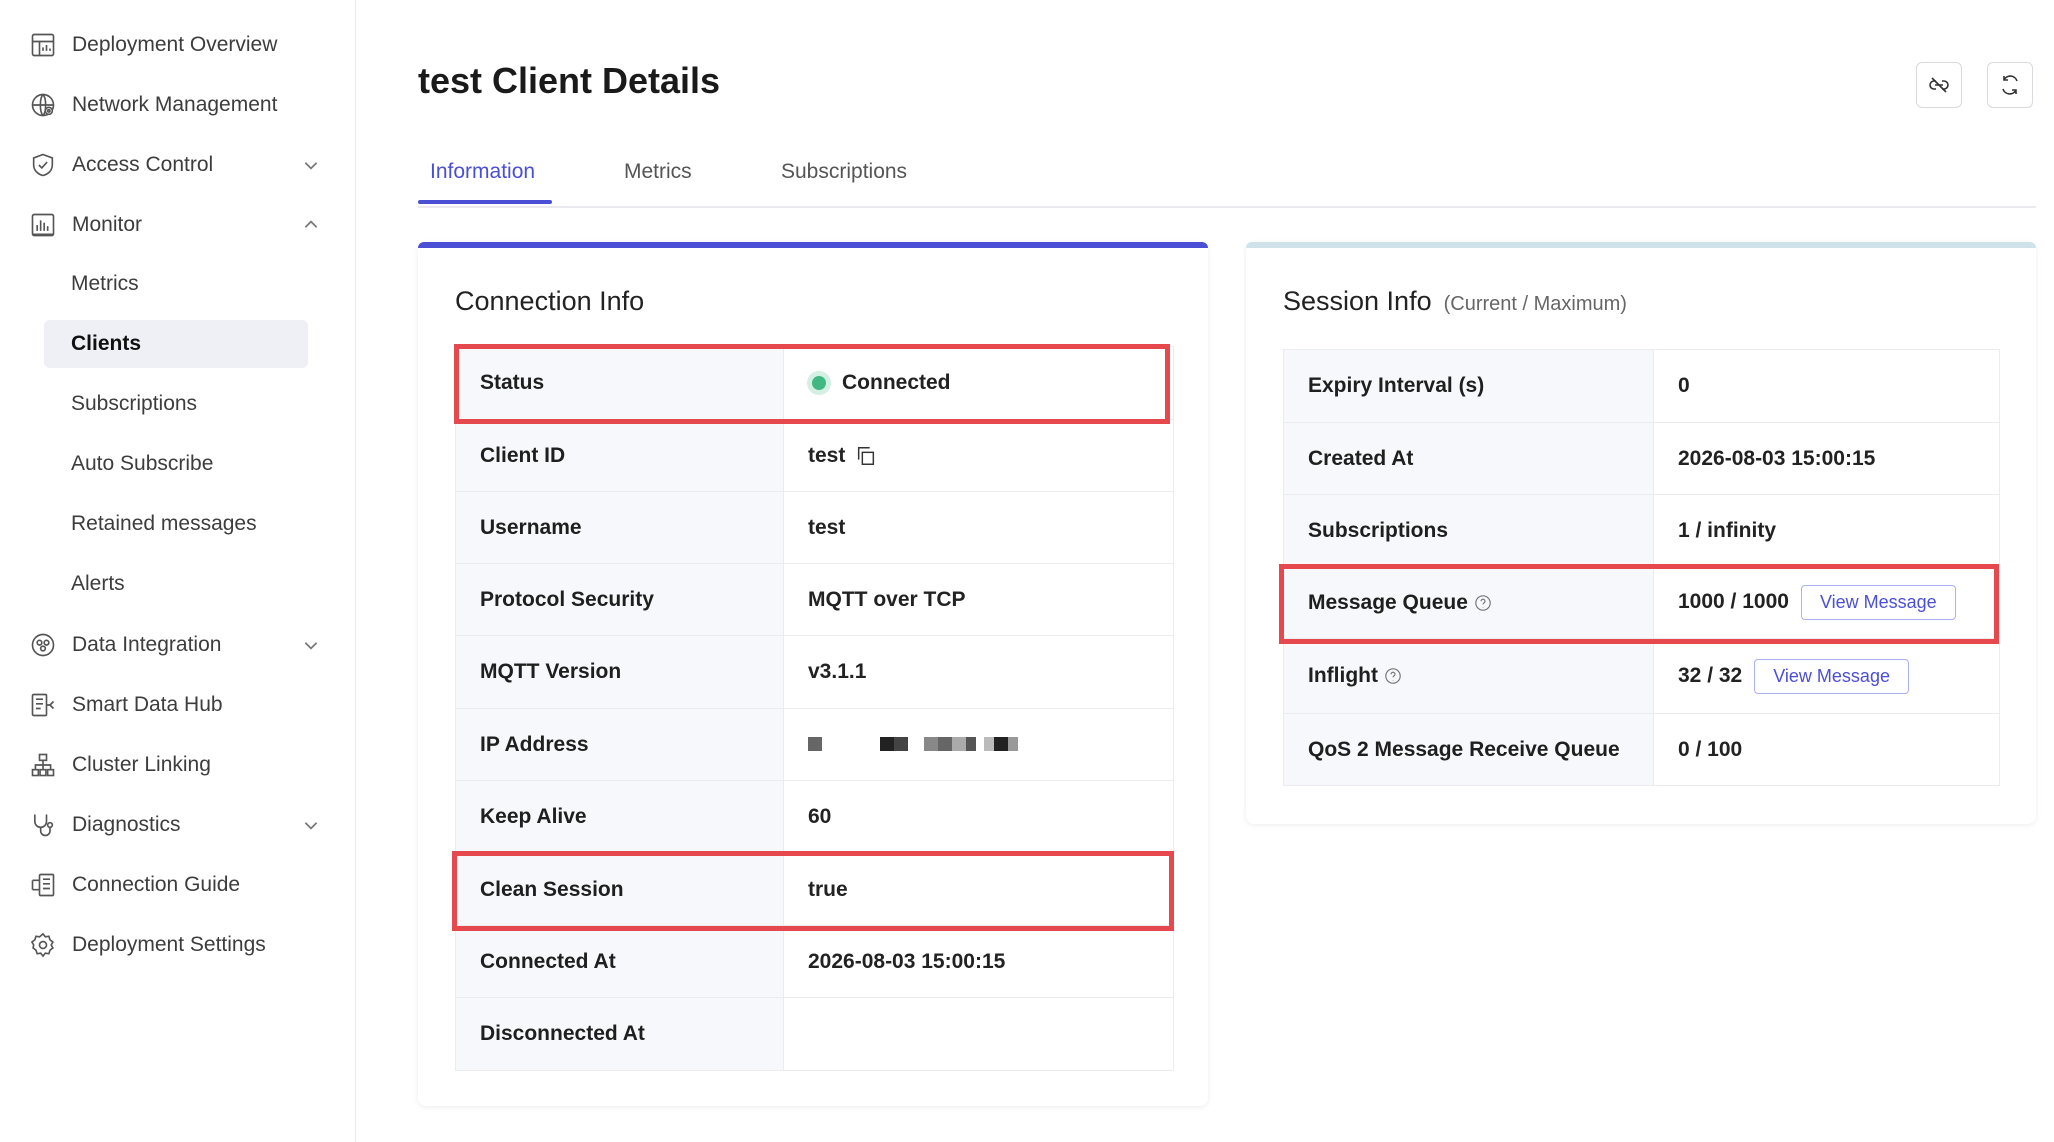 The image size is (2054, 1142). I want to click on sidebar-sub-metrics: Metrics, so click(176, 284).